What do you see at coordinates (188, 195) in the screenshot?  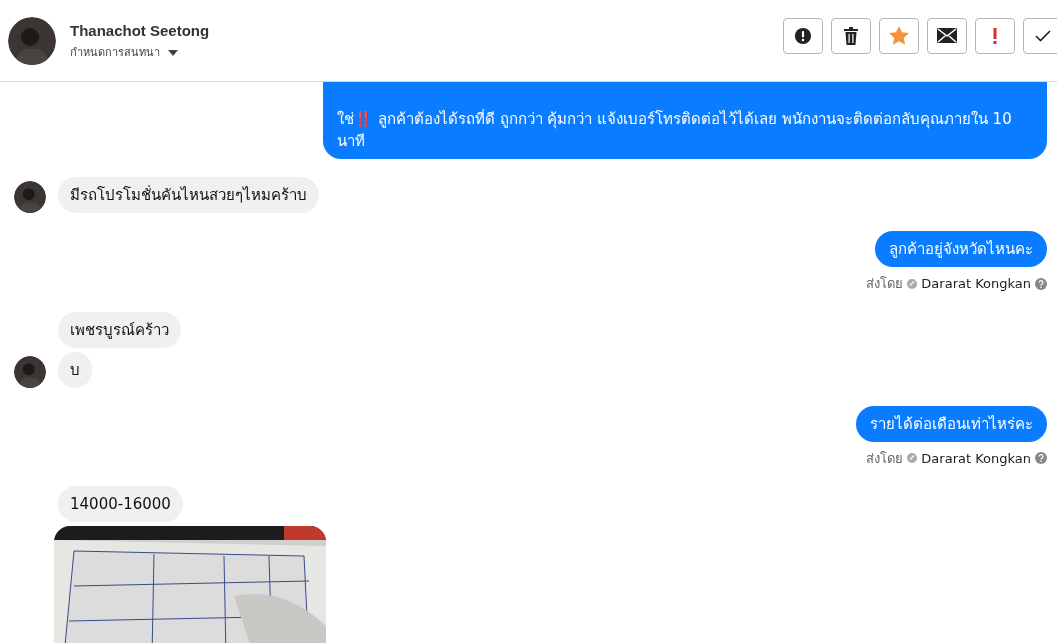 I see `received-message: มีรถโปรโมชั่นคันไหนสวยๆไหมคร้าบ` at bounding box center [188, 195].